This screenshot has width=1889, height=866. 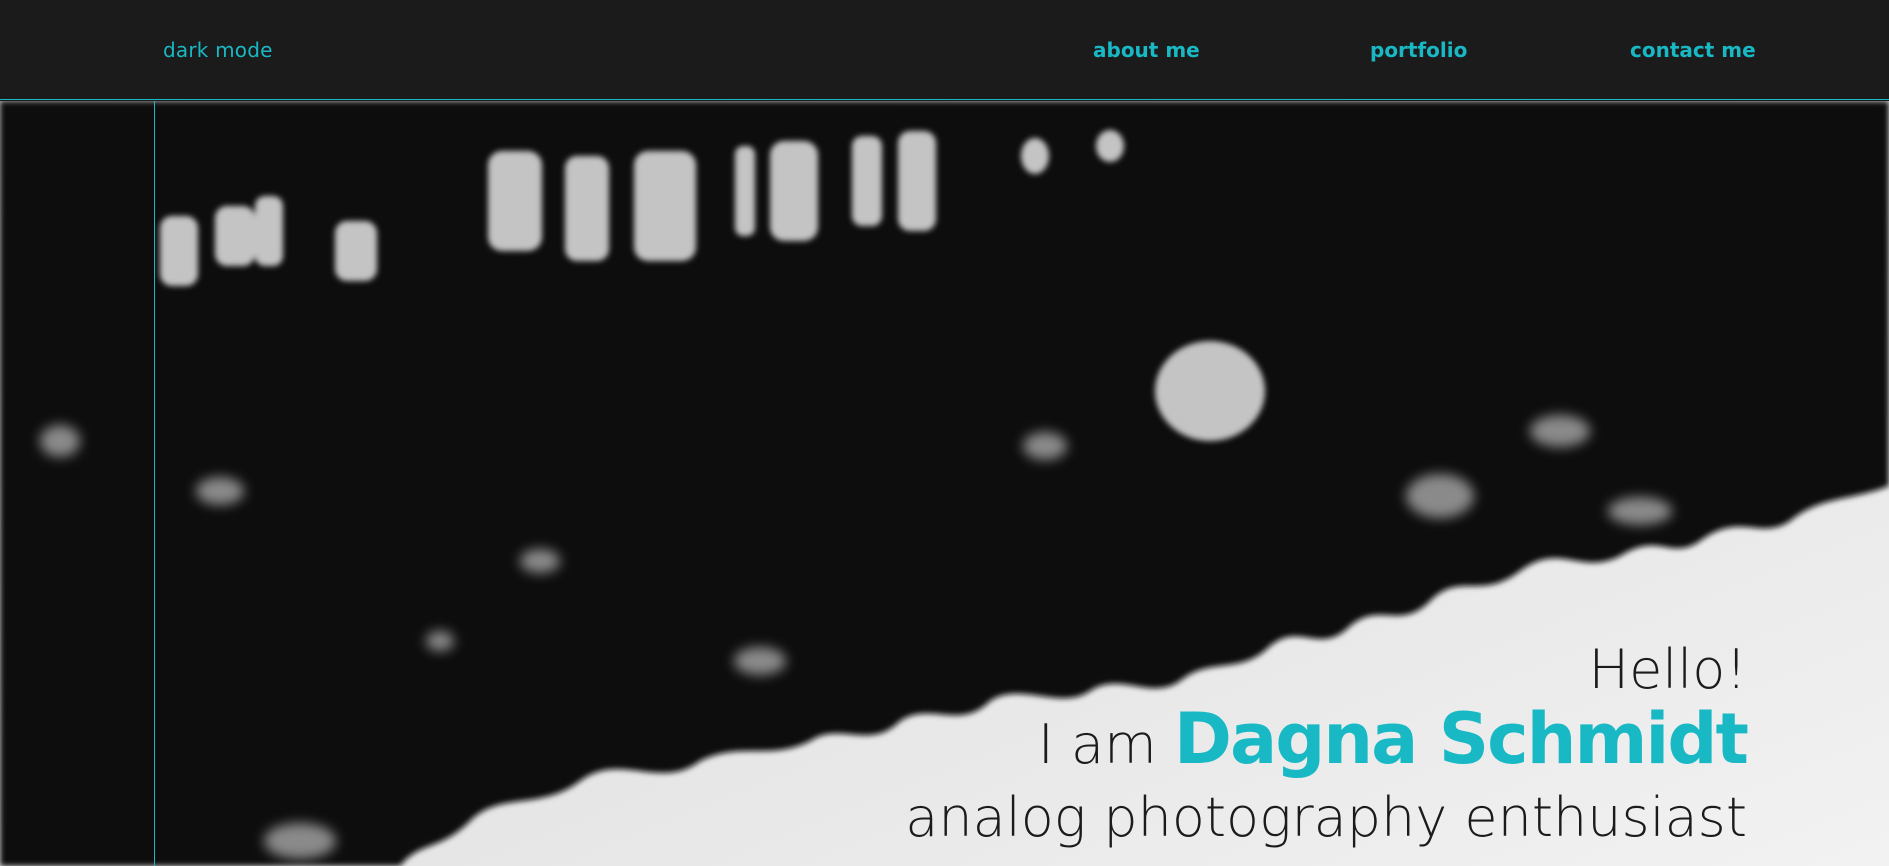 I want to click on hero-greeting: Hello!, so click(x=1667, y=669).